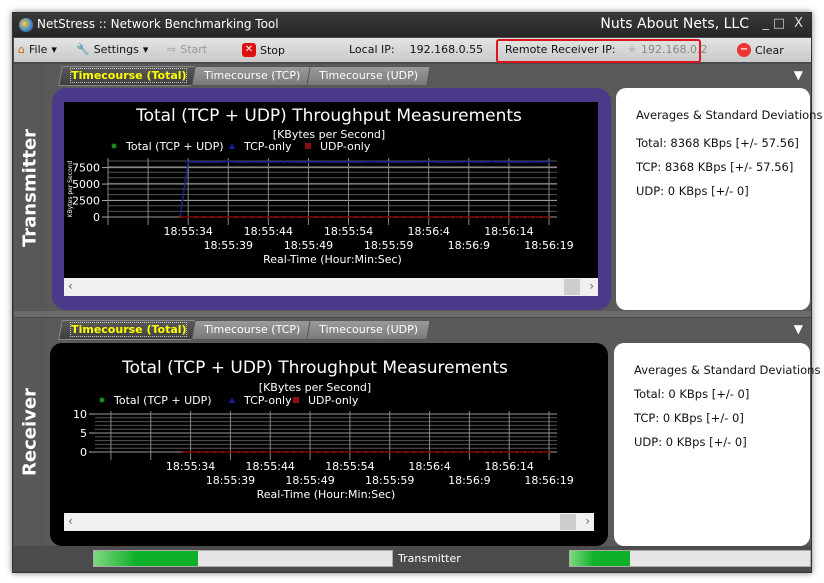 This screenshot has height=583, width=824. I want to click on remote-receiver-ip: Remote Receiver IP: ★ 192.168.0.2, so click(606, 49).